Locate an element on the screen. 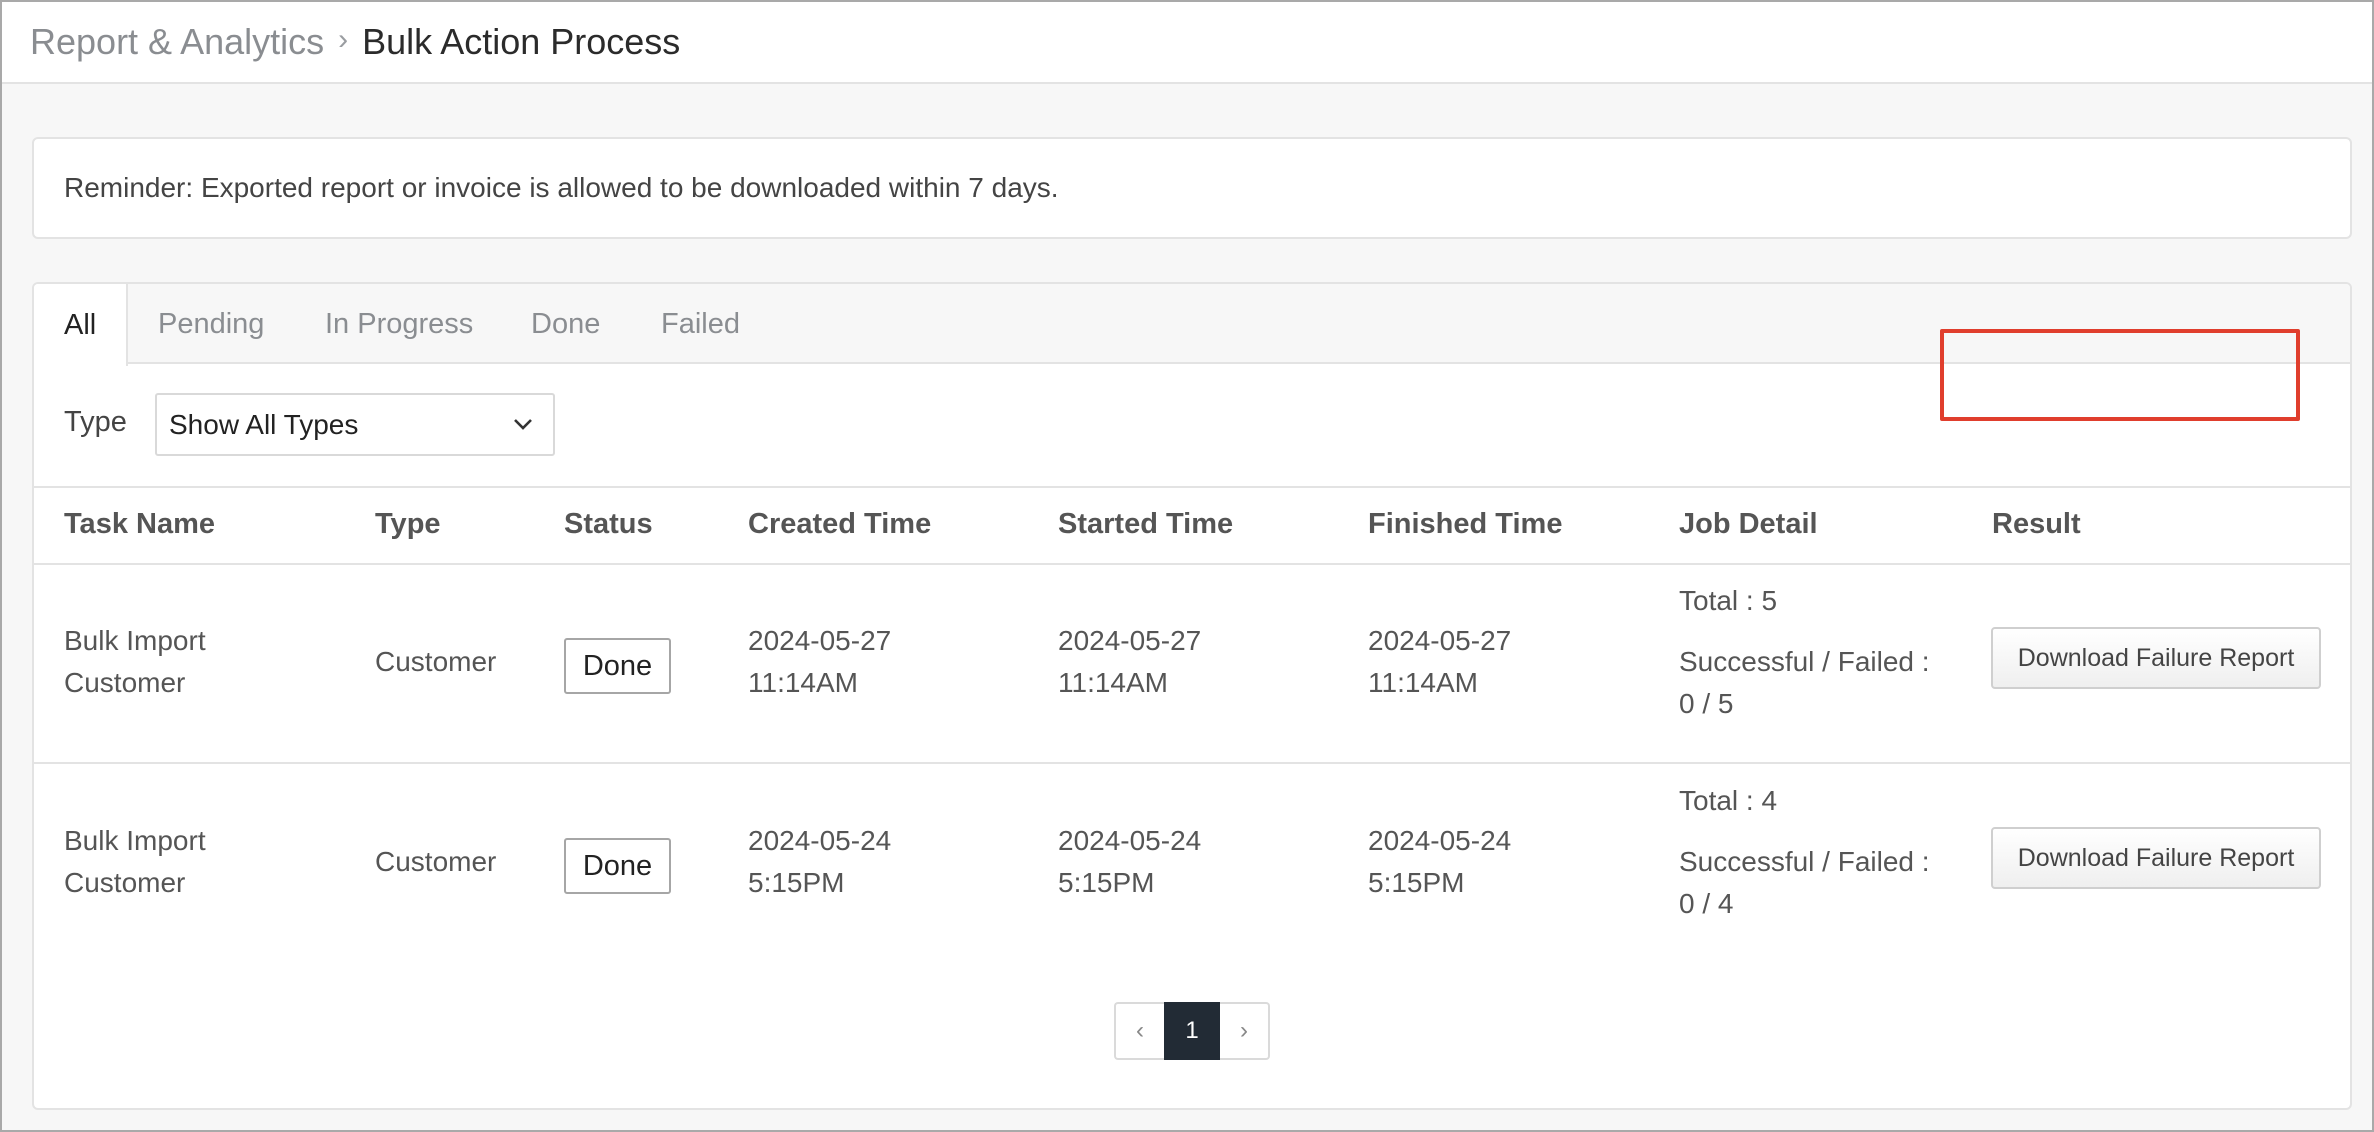 This screenshot has width=2374, height=1132. tab-failed: Failed is located at coordinates (700, 324).